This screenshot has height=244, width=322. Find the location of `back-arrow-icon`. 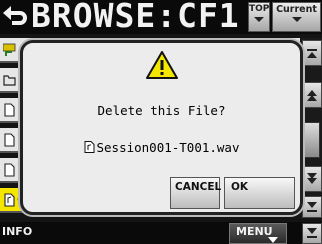

back-arrow-icon is located at coordinates (15, 17).